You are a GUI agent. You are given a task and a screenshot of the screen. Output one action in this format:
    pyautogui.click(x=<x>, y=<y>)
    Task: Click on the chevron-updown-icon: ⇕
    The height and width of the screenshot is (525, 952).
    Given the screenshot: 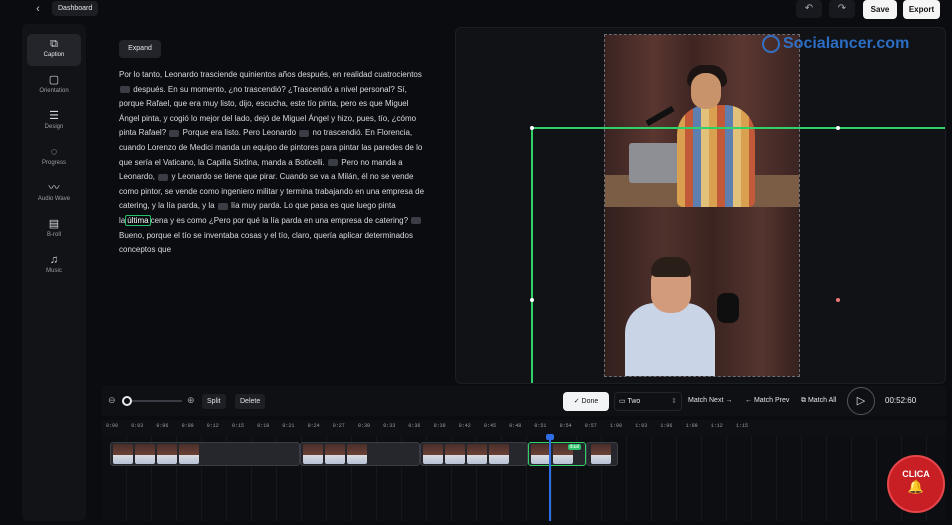 What is the action you would take?
    pyautogui.click(x=674, y=401)
    